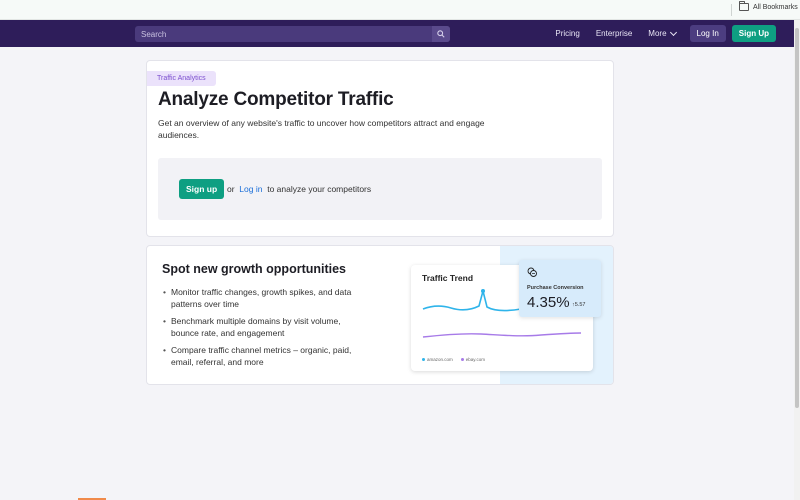 The image size is (800, 500). What do you see at coordinates (657, 33) in the screenshot?
I see `nav-more-label: More` at bounding box center [657, 33].